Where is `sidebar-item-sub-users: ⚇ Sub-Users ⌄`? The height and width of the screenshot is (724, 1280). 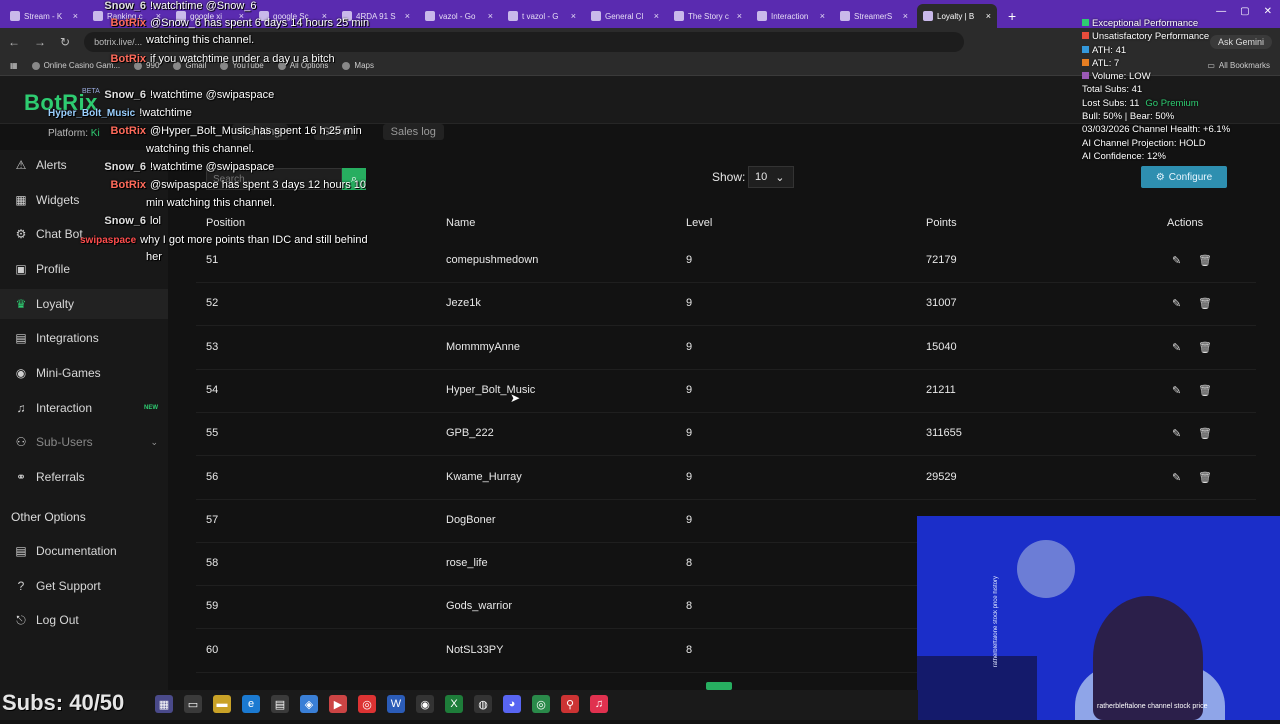 sidebar-item-sub-users: ⚇ Sub-Users ⌄ is located at coordinates (84, 442).